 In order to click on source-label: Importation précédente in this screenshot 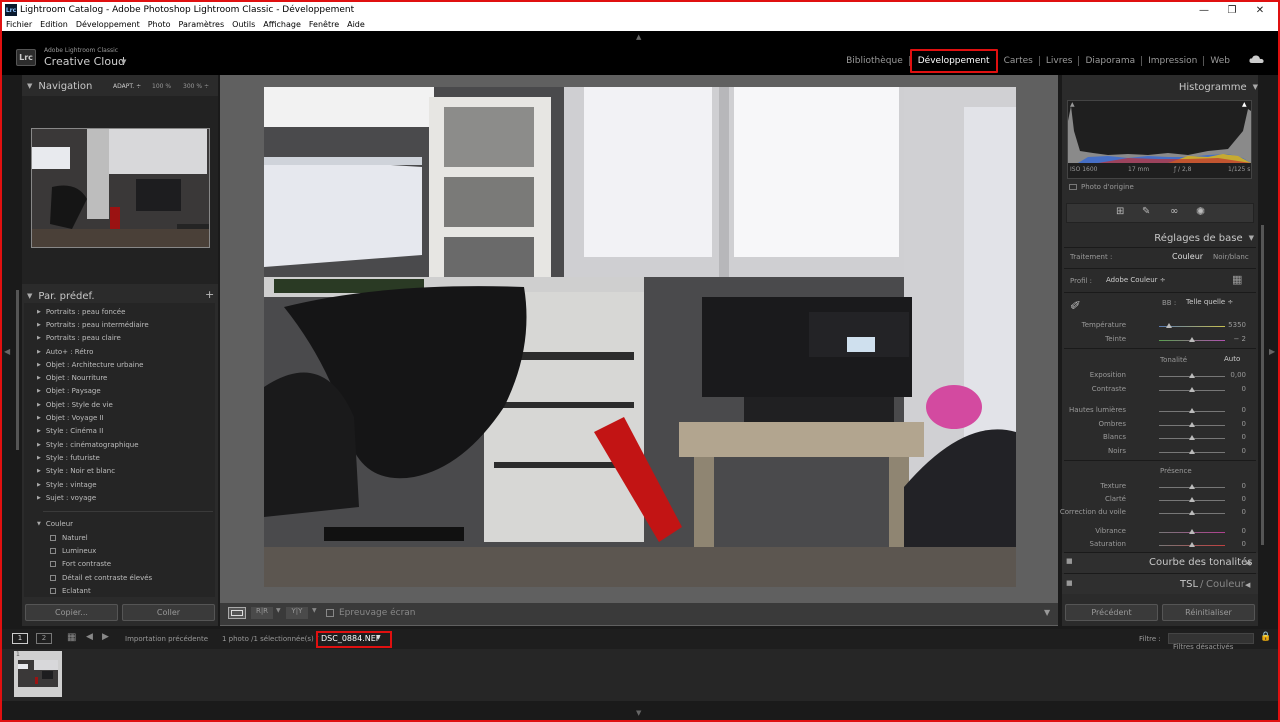, I will do `click(166, 639)`.